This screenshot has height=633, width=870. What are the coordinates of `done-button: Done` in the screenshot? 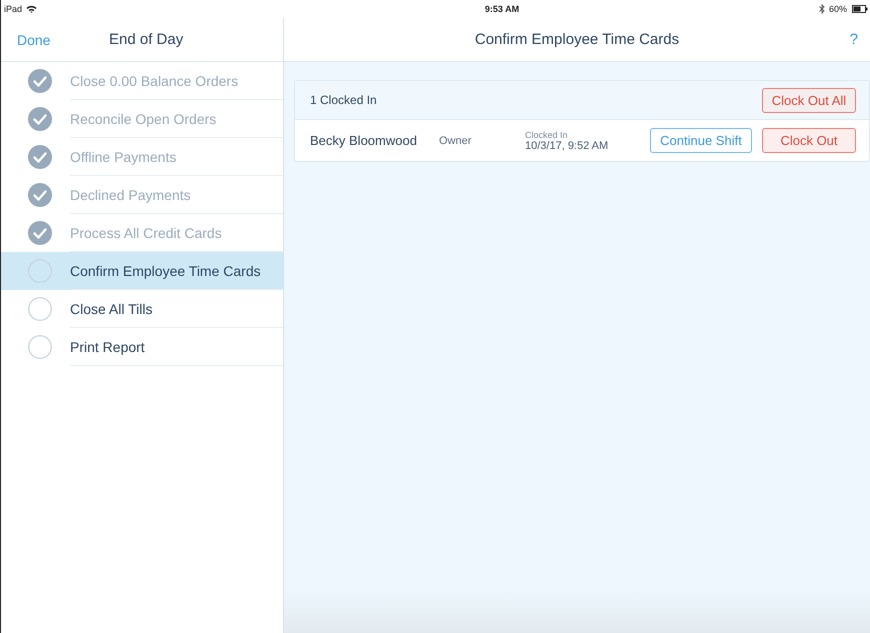 It's located at (25, 40).